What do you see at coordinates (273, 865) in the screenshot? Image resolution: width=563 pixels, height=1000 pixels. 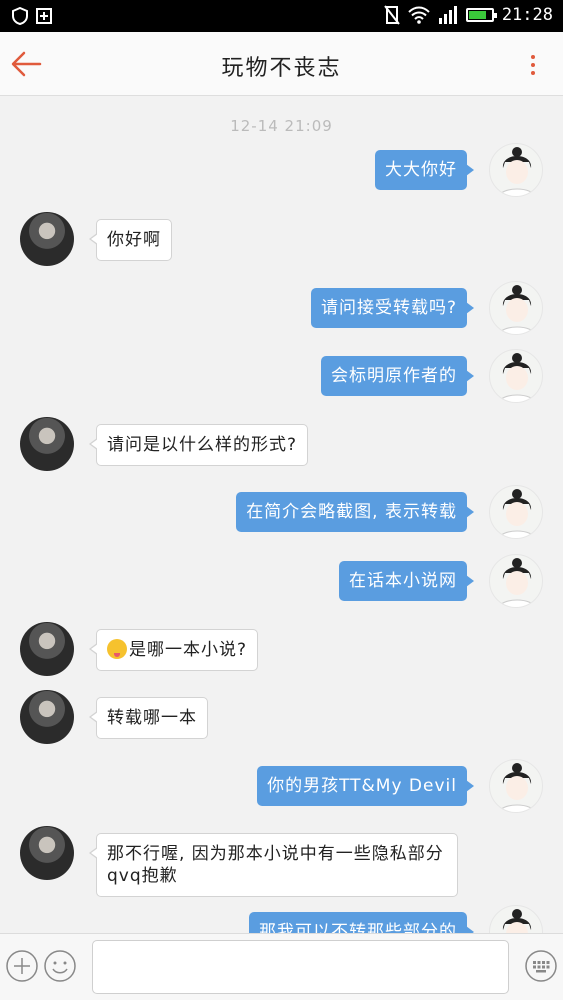 I see `message-bubble: 那不行喔, 因为那本小说中有一些隐私部分qvq抱歉` at bounding box center [273, 865].